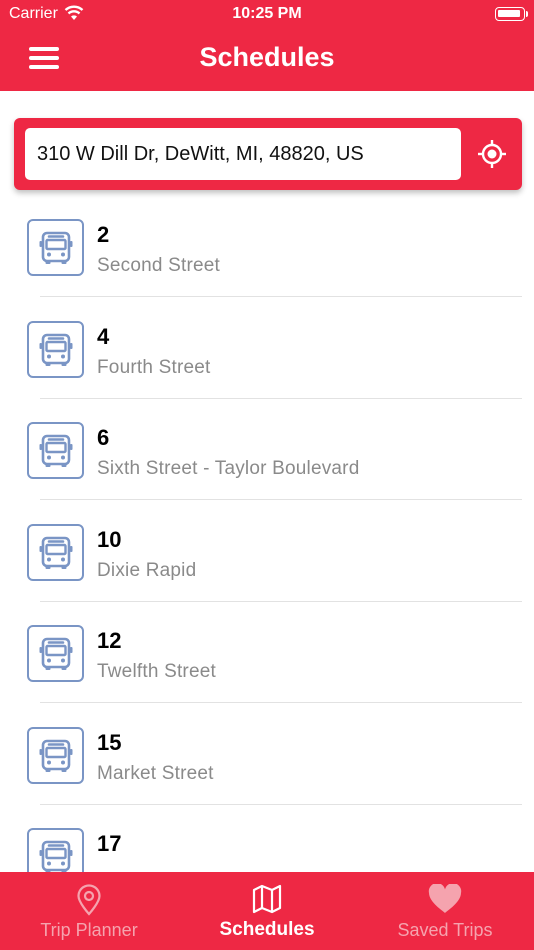 This screenshot has height=950, width=534. I want to click on route-number: 15, so click(109, 742).